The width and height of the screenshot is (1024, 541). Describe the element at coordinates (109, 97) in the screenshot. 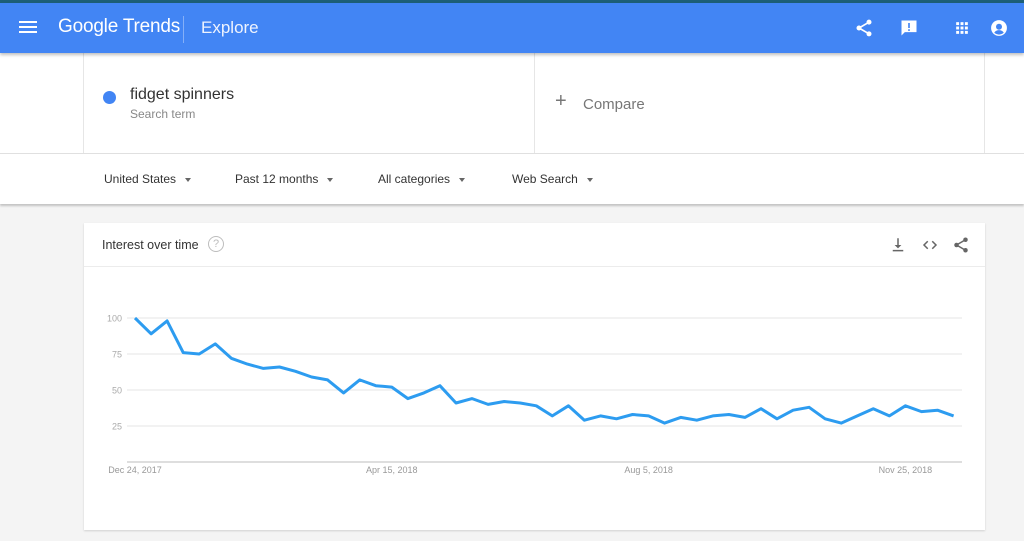

I see `term-color-dot` at that location.